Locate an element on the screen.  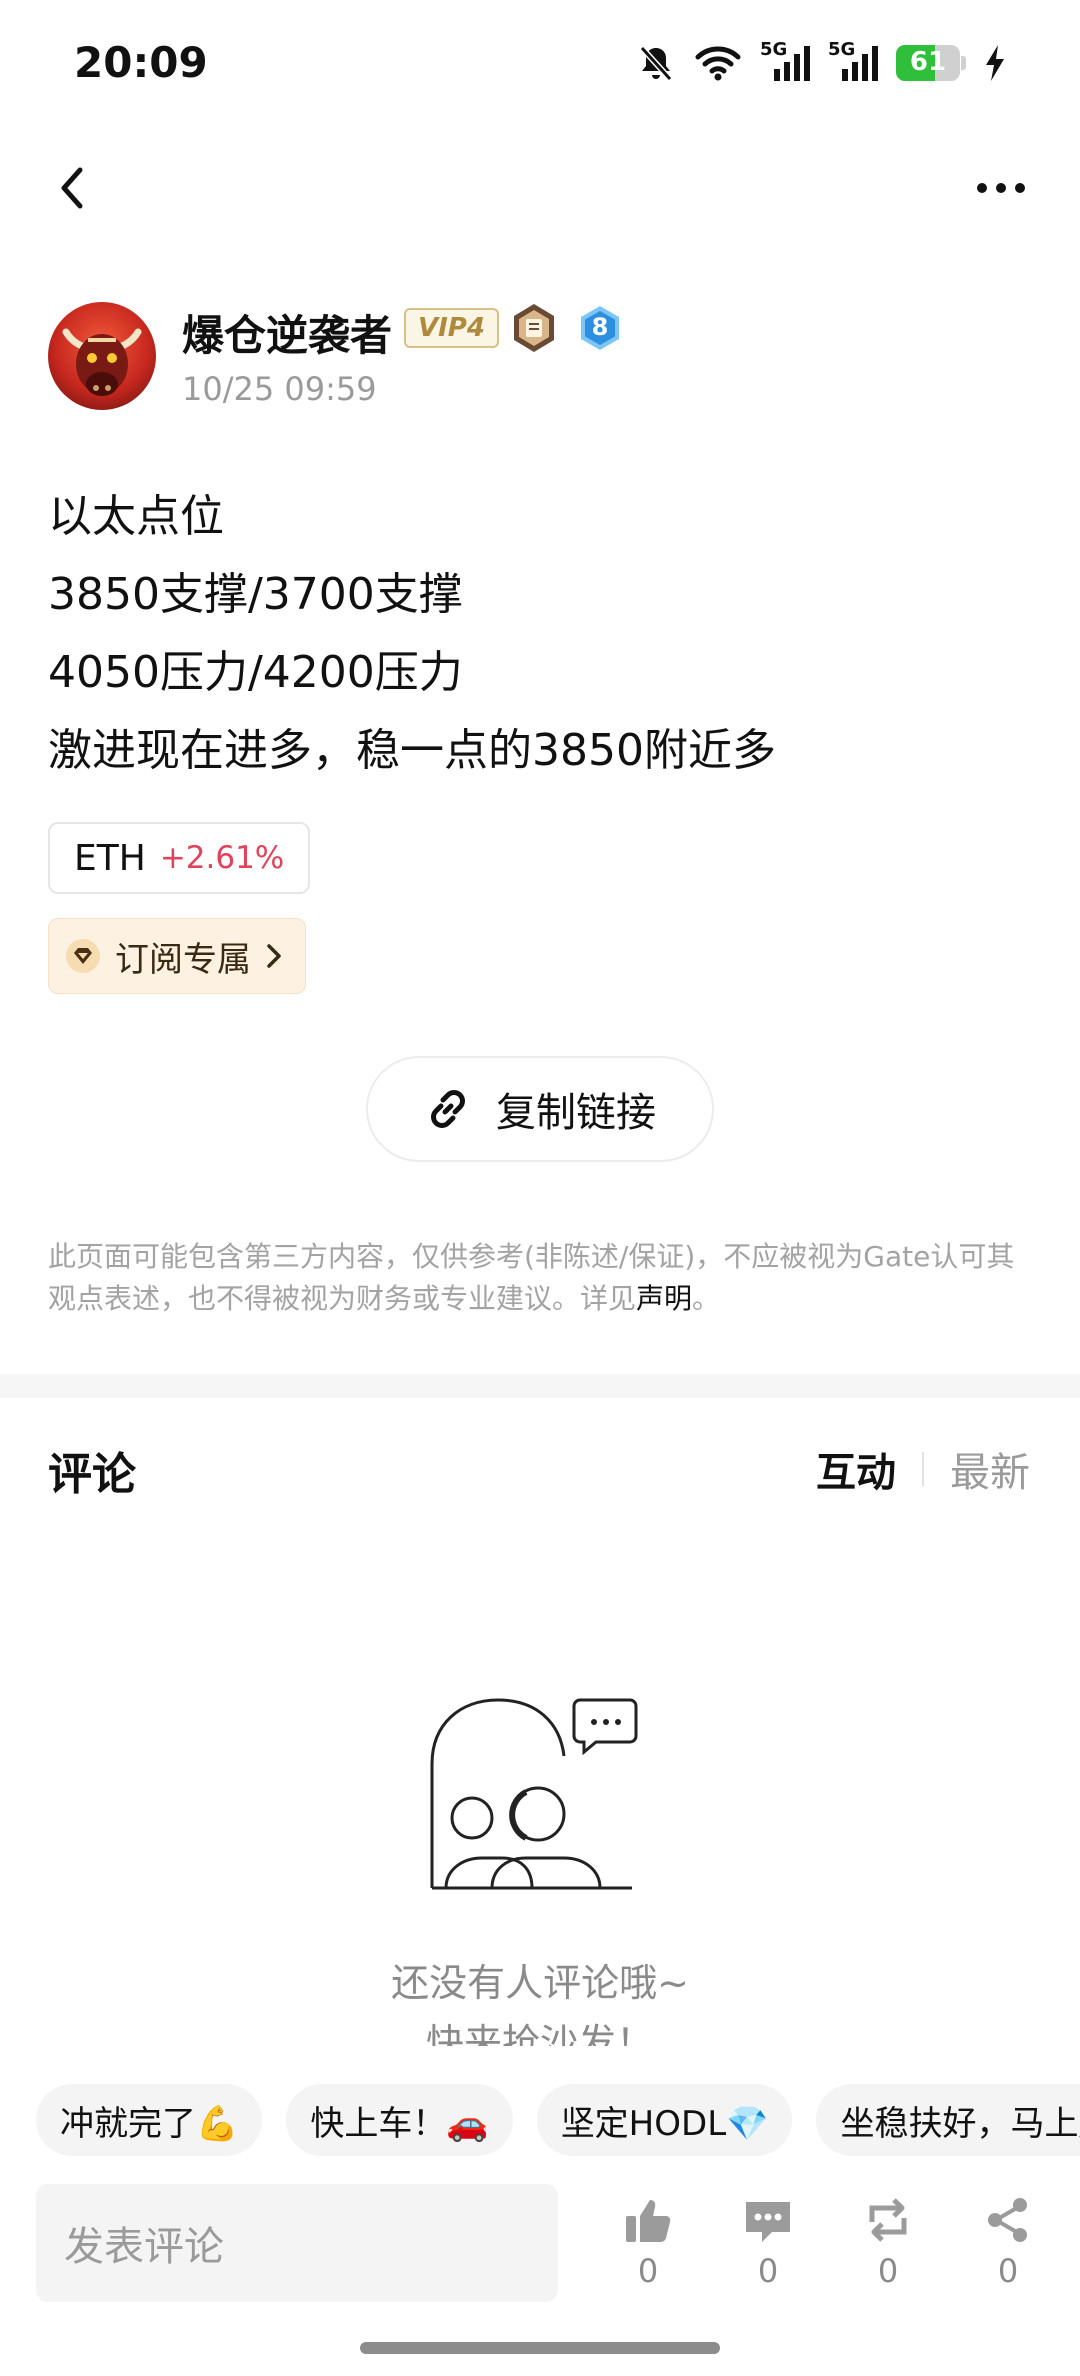
link-icon is located at coordinates (448, 1109).